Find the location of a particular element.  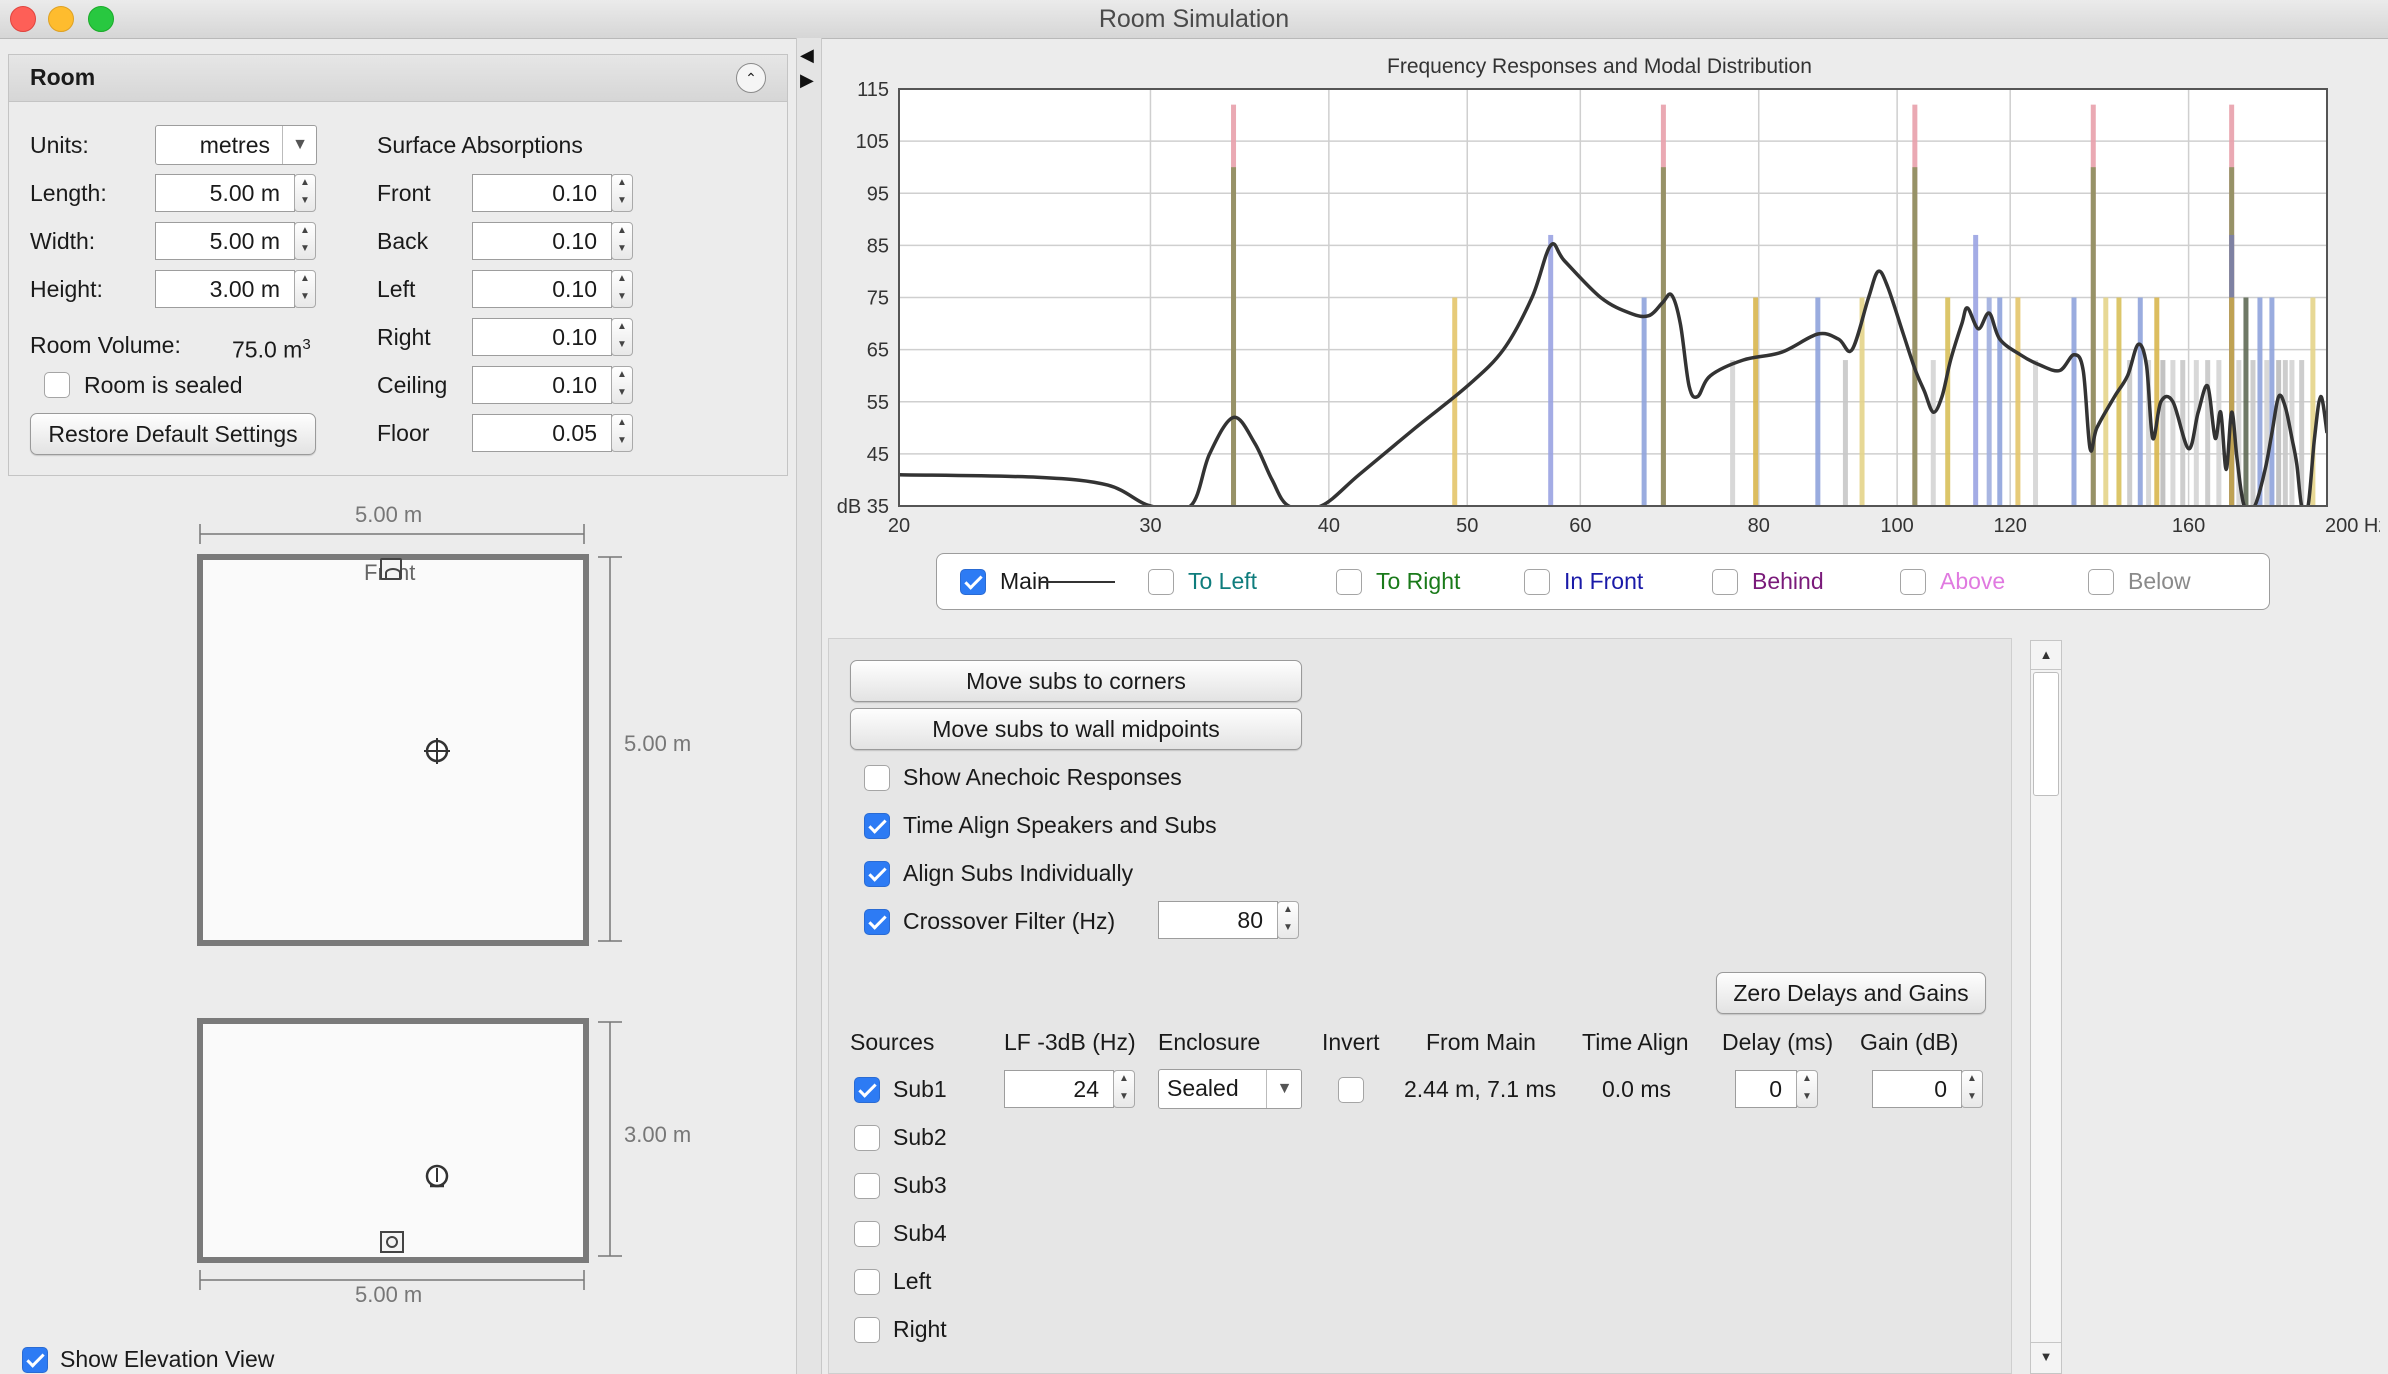

sub1-lf-stepper is located at coordinates (1124, 1089).